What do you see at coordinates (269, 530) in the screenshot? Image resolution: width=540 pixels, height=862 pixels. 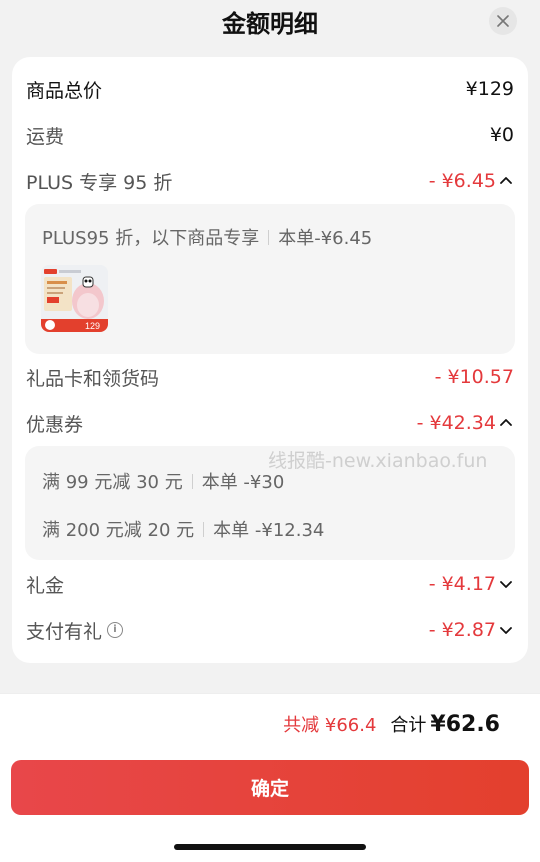 I see `coupon-amount: 本单 -¥12.34` at bounding box center [269, 530].